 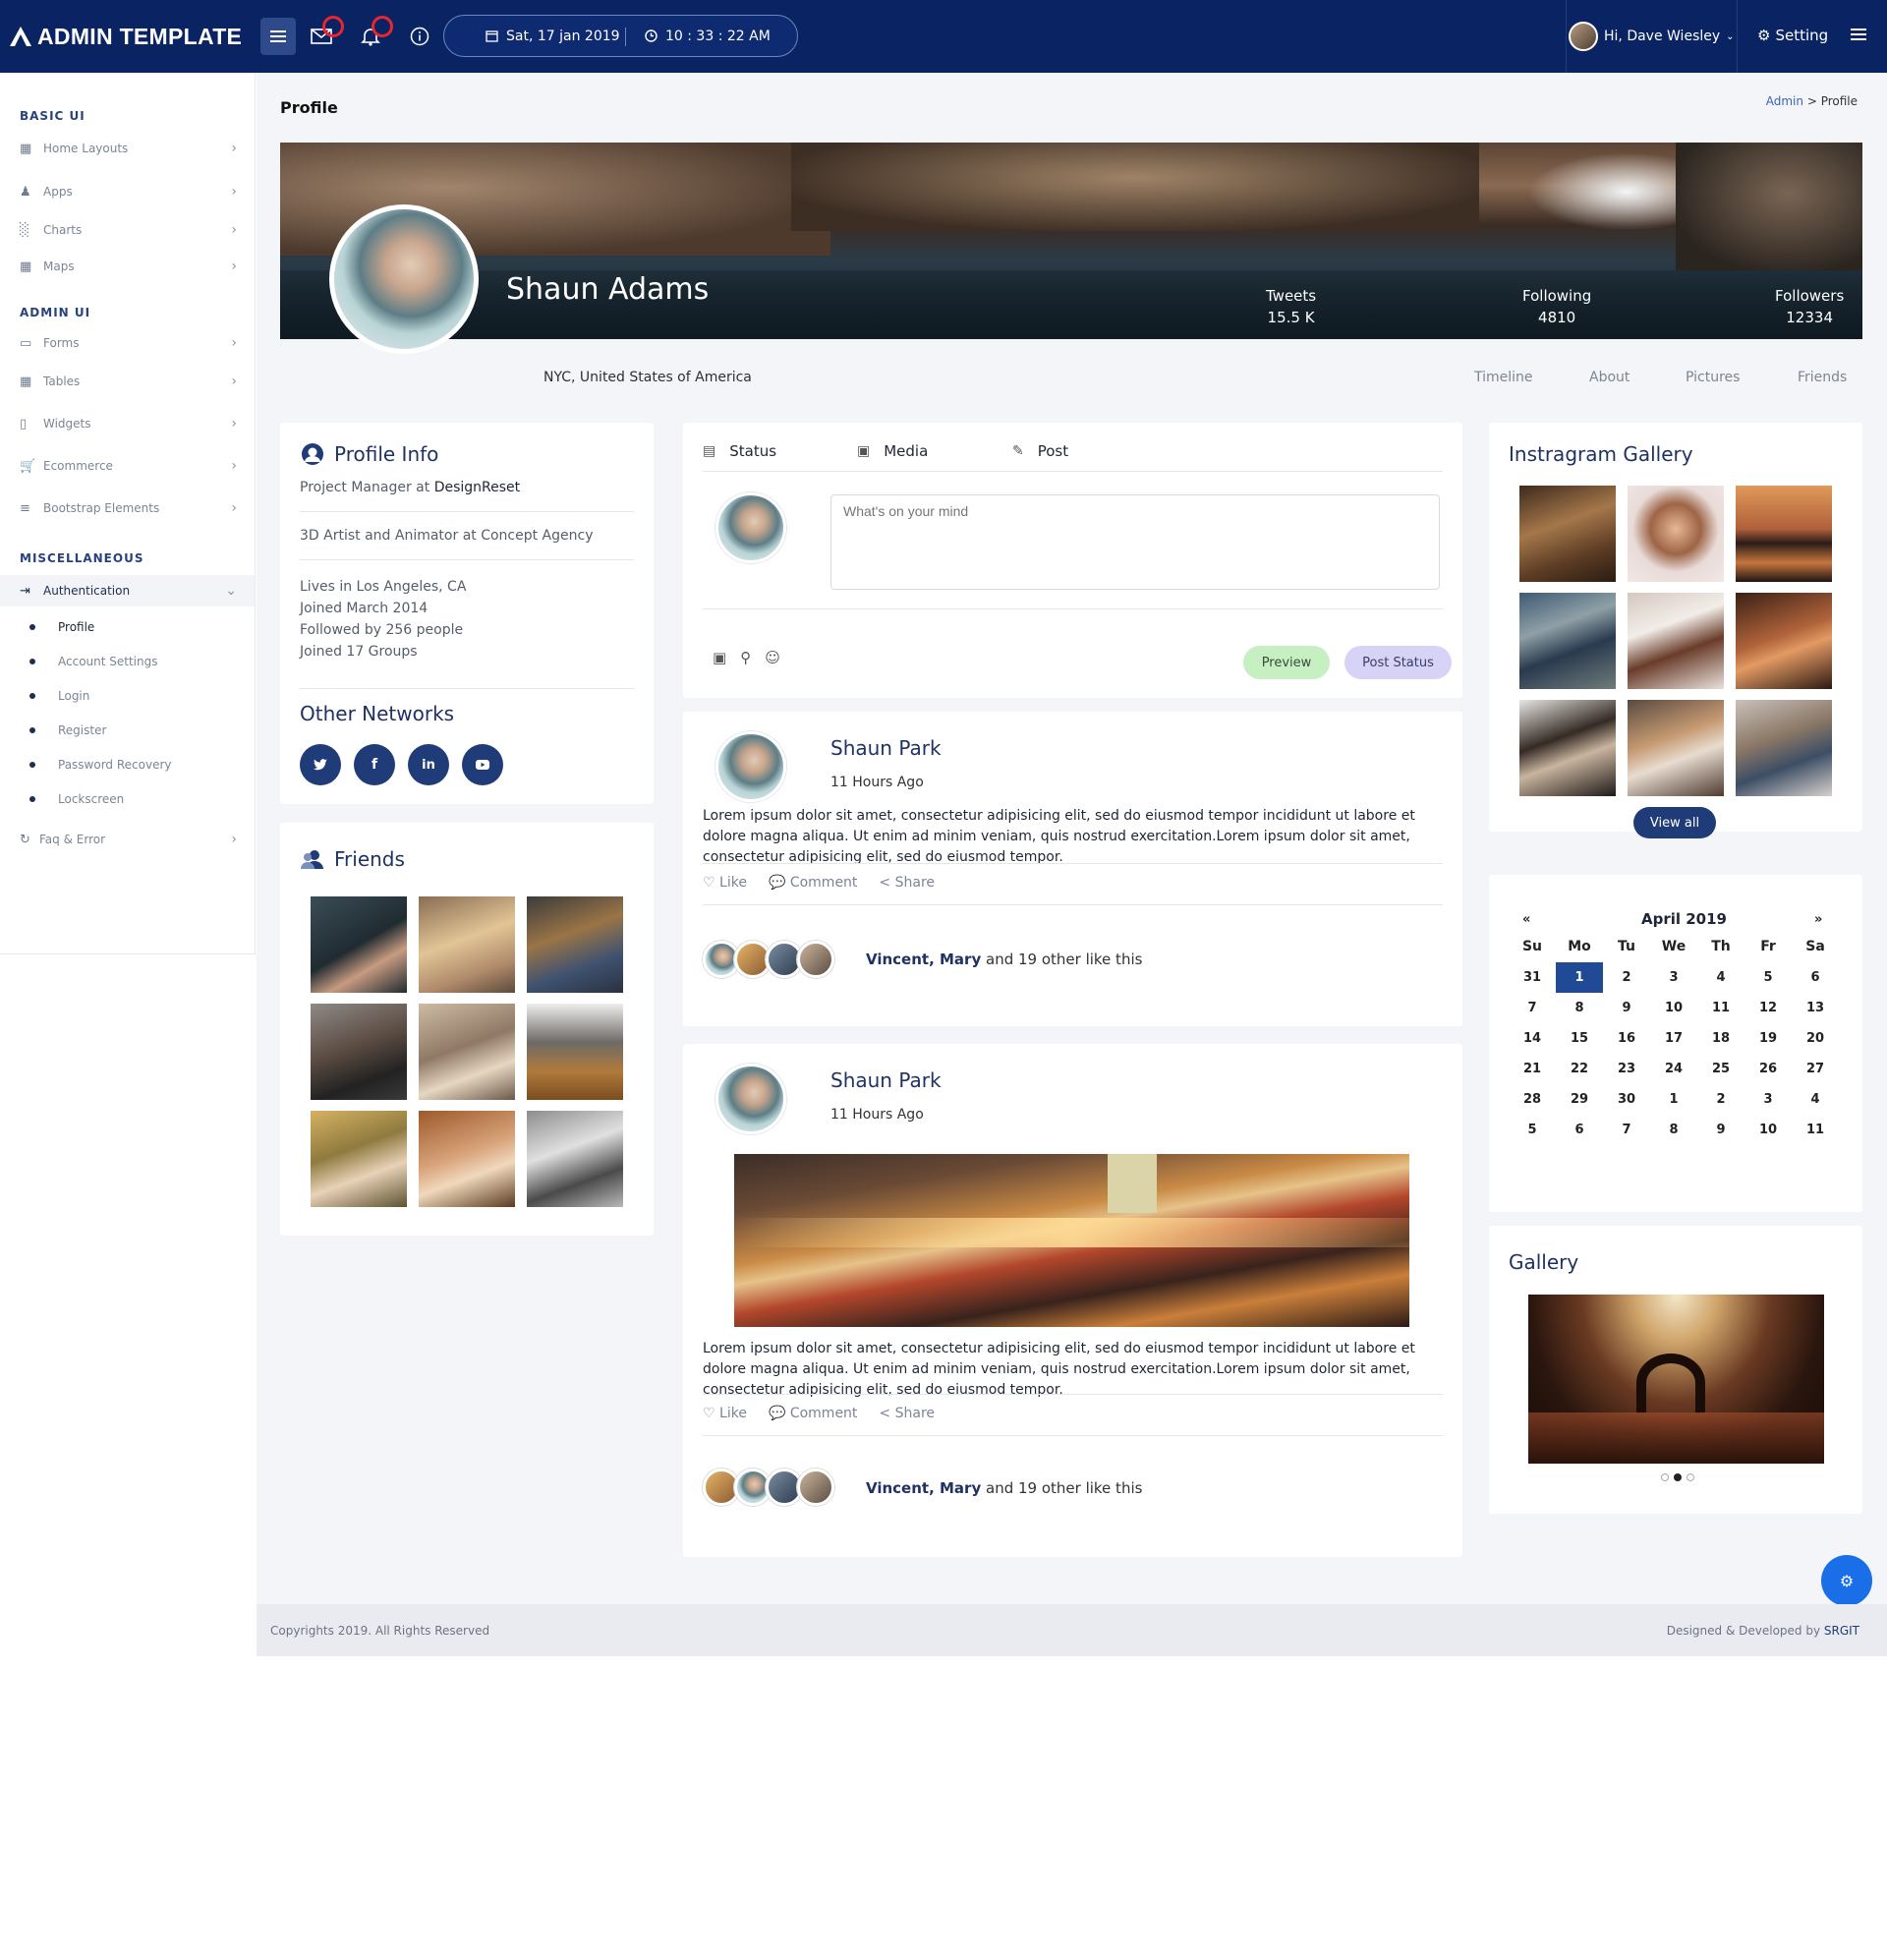 What do you see at coordinates (127, 343) in the screenshot?
I see `sidebar-item-forms: ▭ Forms ›` at bounding box center [127, 343].